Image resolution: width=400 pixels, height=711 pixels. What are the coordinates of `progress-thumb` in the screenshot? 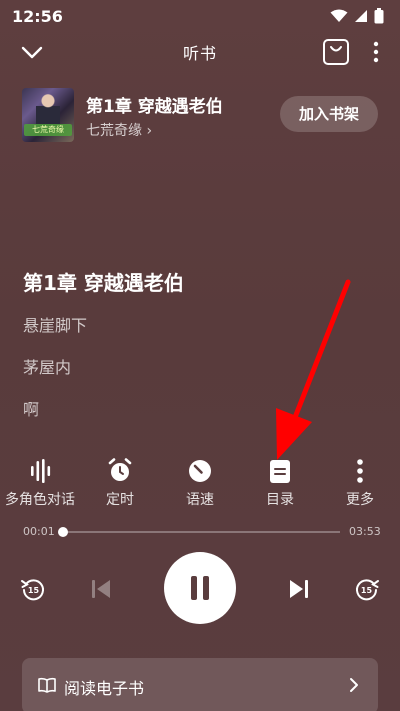 It's located at (63, 532).